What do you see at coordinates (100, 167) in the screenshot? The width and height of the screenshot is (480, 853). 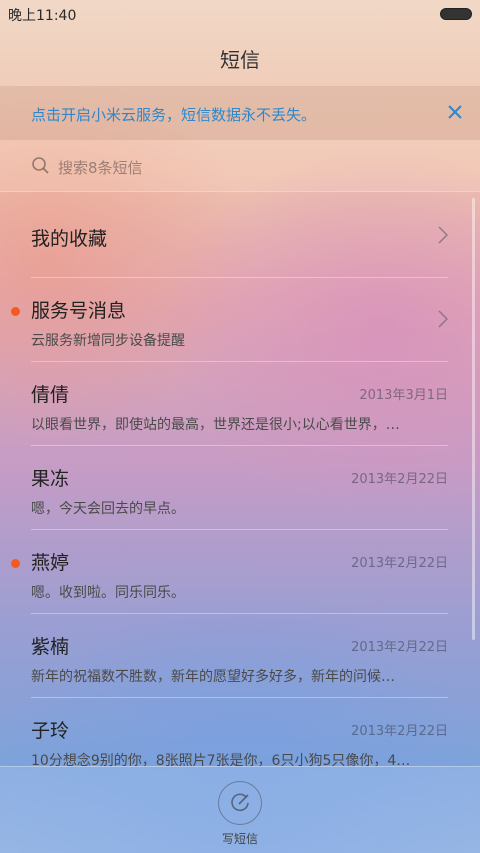 I see `search-input: 搜索8条短信` at bounding box center [100, 167].